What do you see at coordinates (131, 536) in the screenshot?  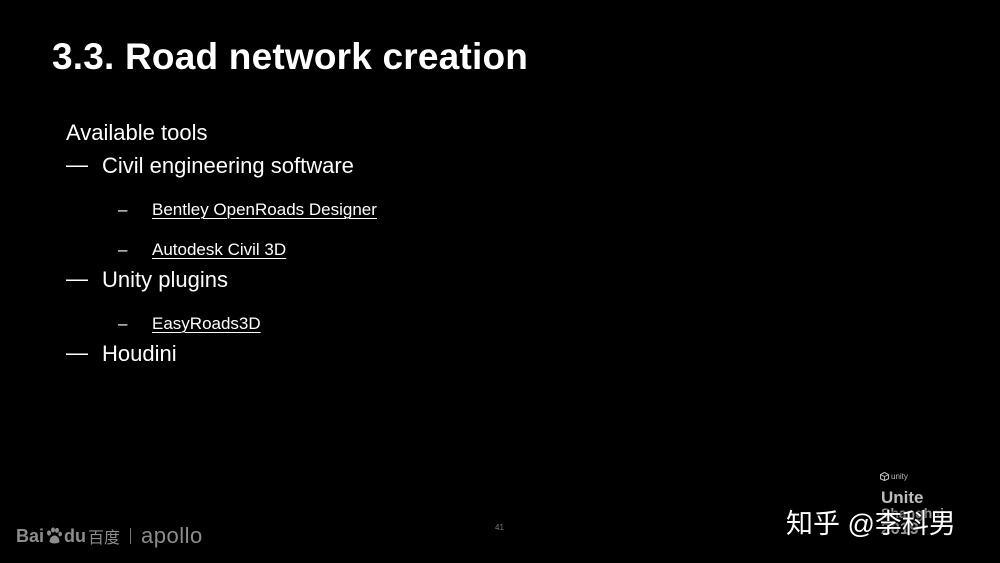 I see `logo-separator` at bounding box center [131, 536].